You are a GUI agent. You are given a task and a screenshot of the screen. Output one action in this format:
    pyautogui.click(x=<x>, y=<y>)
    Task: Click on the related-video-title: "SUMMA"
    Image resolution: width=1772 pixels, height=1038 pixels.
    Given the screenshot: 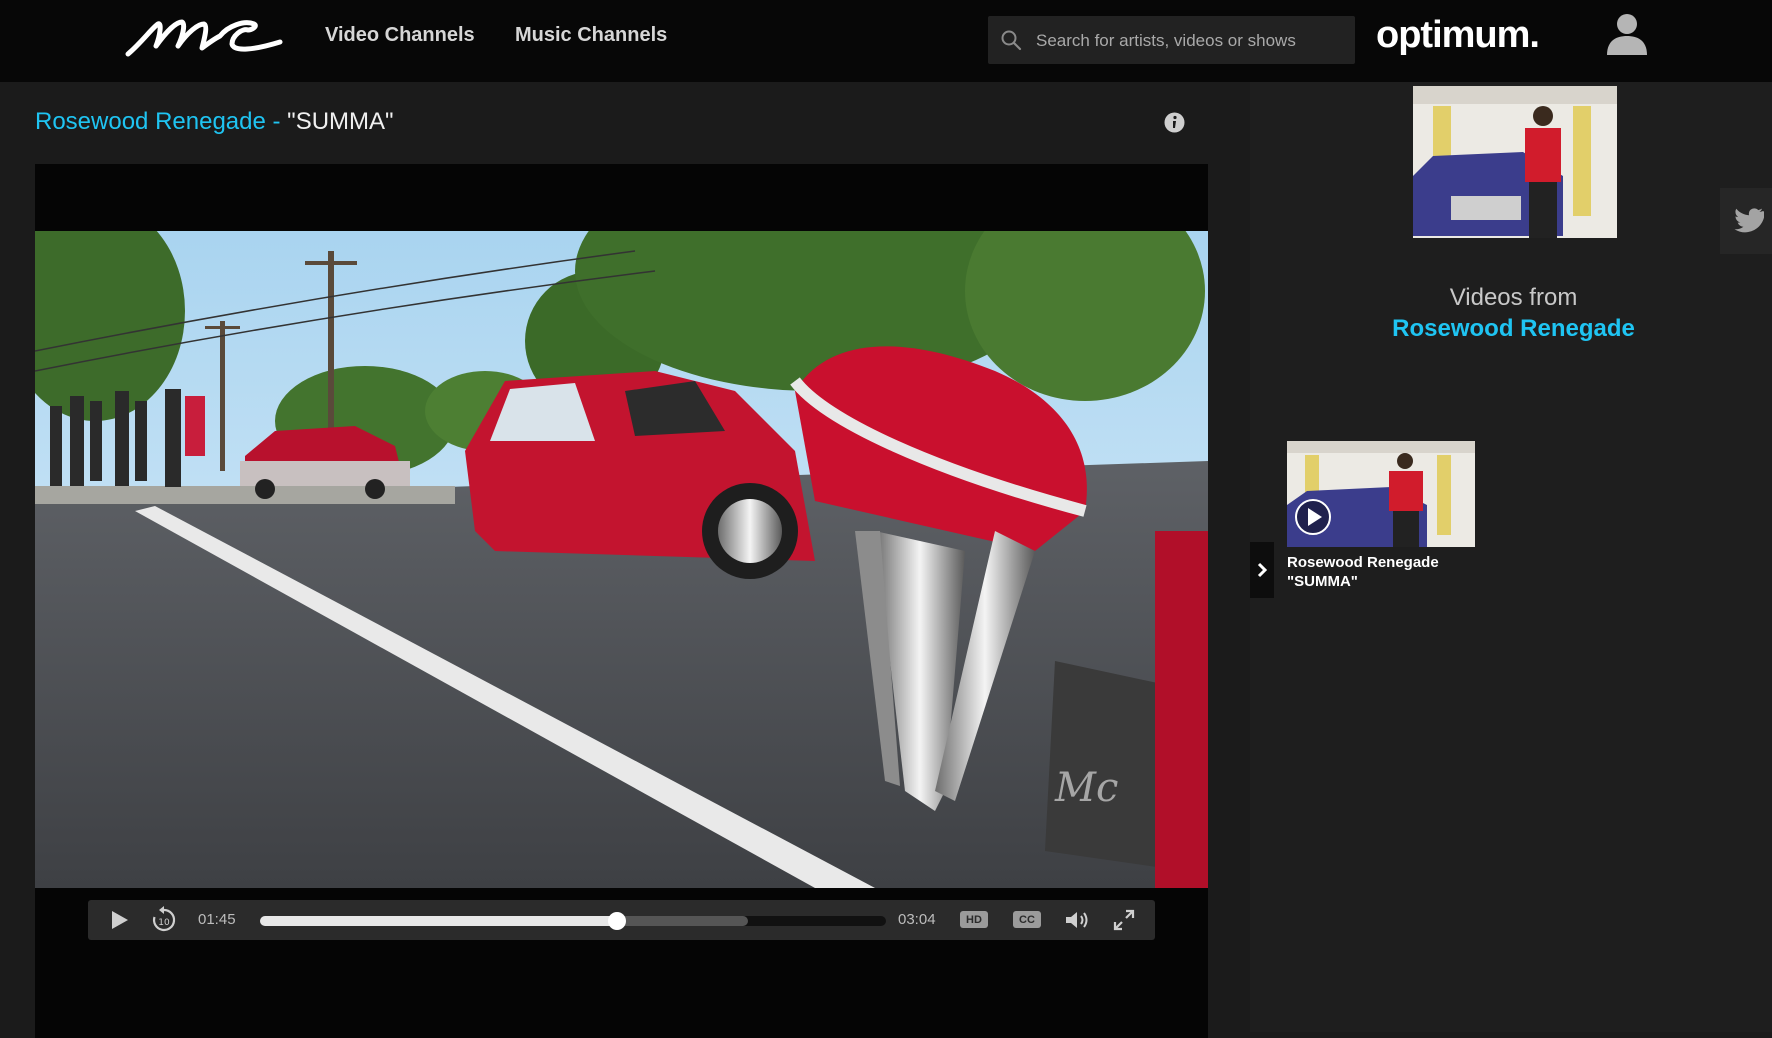 What is the action you would take?
    pyautogui.click(x=1322, y=581)
    